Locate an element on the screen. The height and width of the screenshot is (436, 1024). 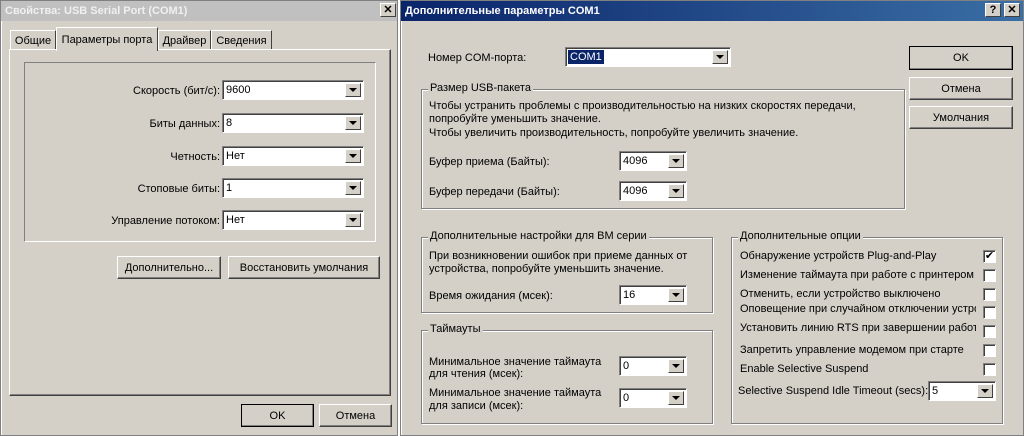
flow-control-label: Управление потоком: is located at coordinates (165, 221).